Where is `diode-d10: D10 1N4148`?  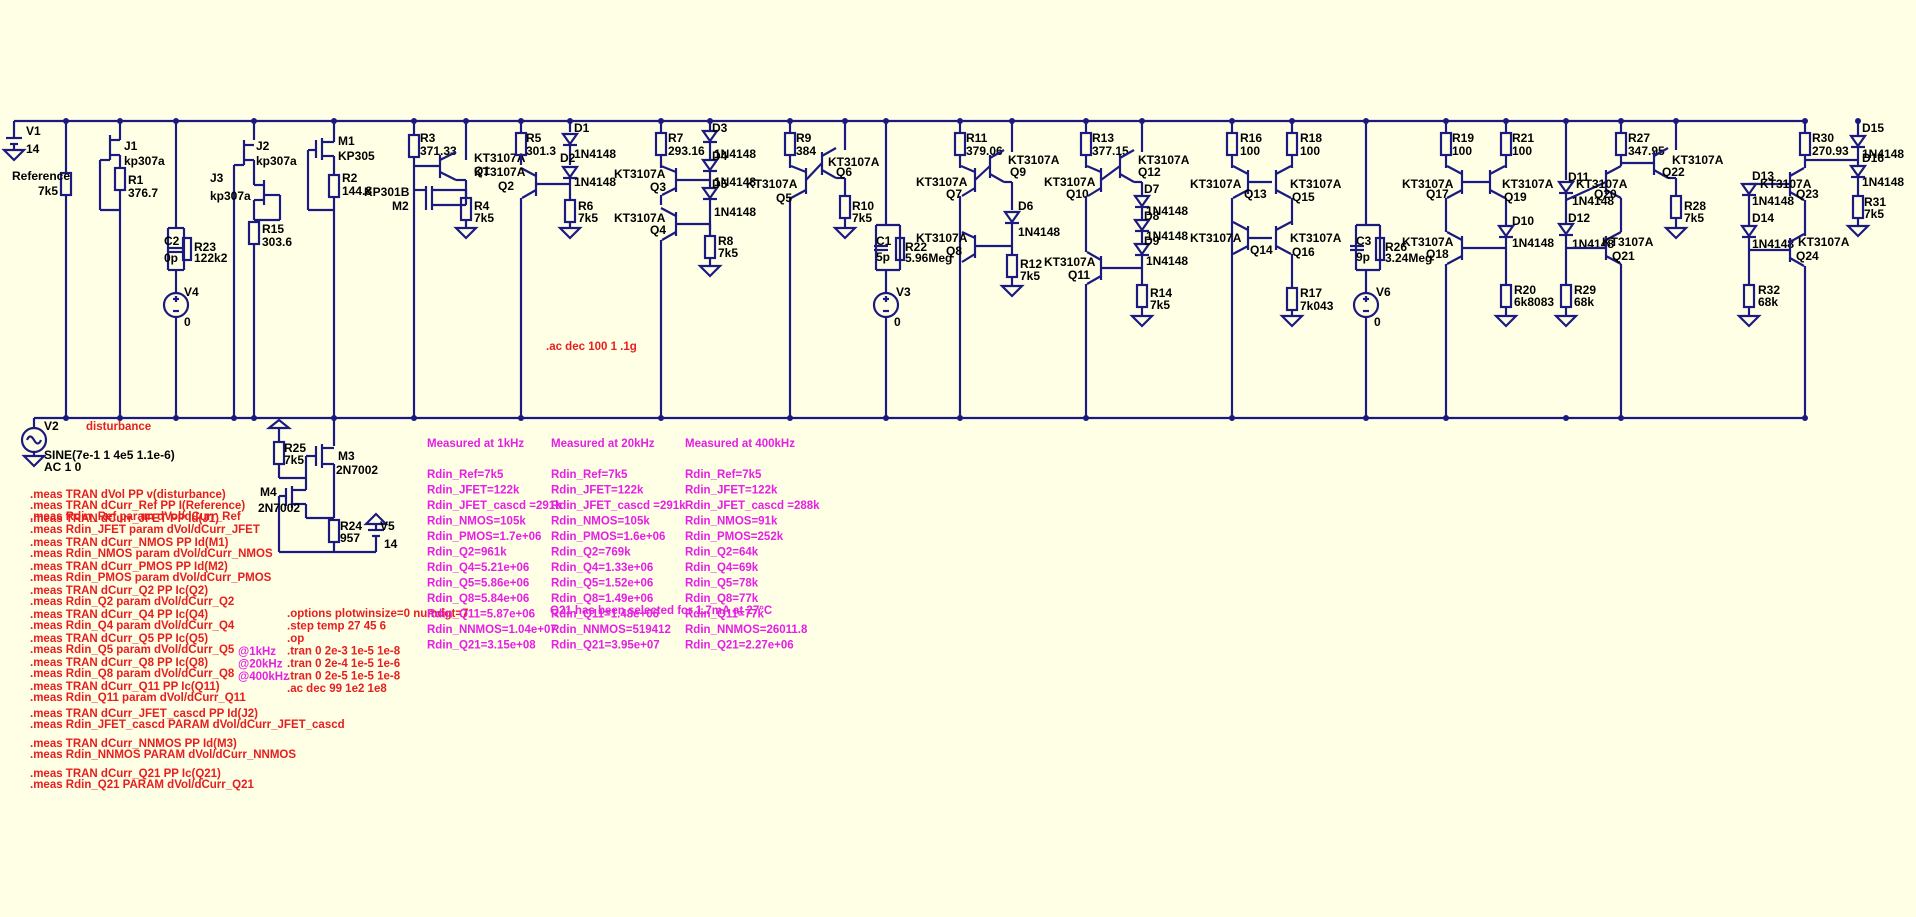
diode-d10: D10 1N4148 is located at coordinates (1525, 249).